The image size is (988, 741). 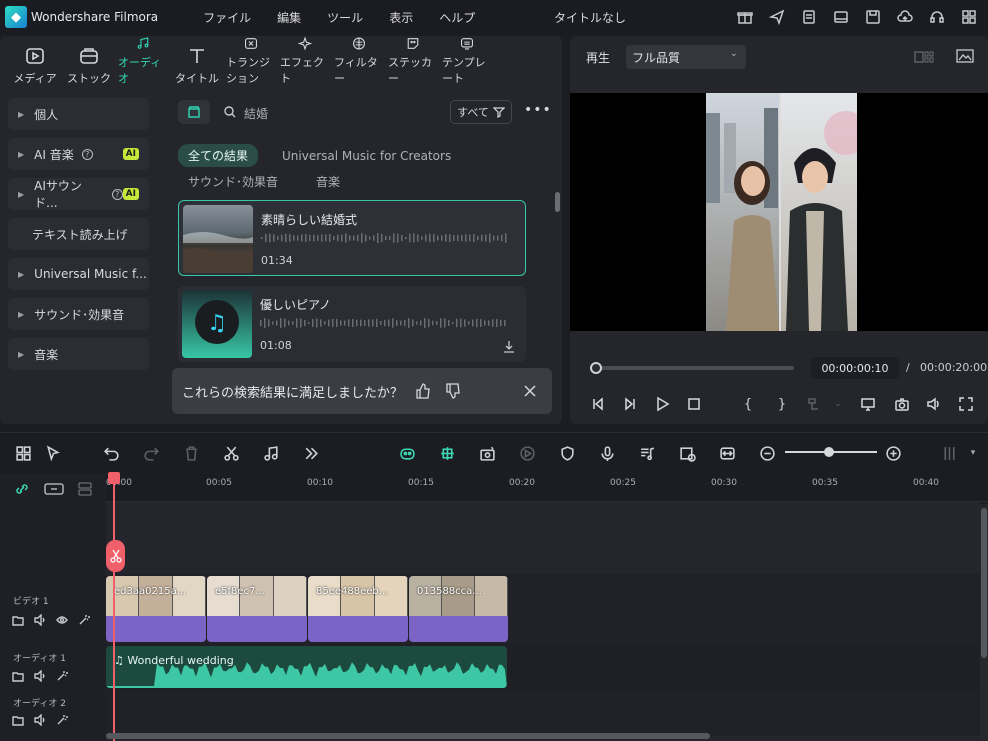 What do you see at coordinates (89, 64) in the screenshot?
I see `tab-stock: ストック` at bounding box center [89, 64].